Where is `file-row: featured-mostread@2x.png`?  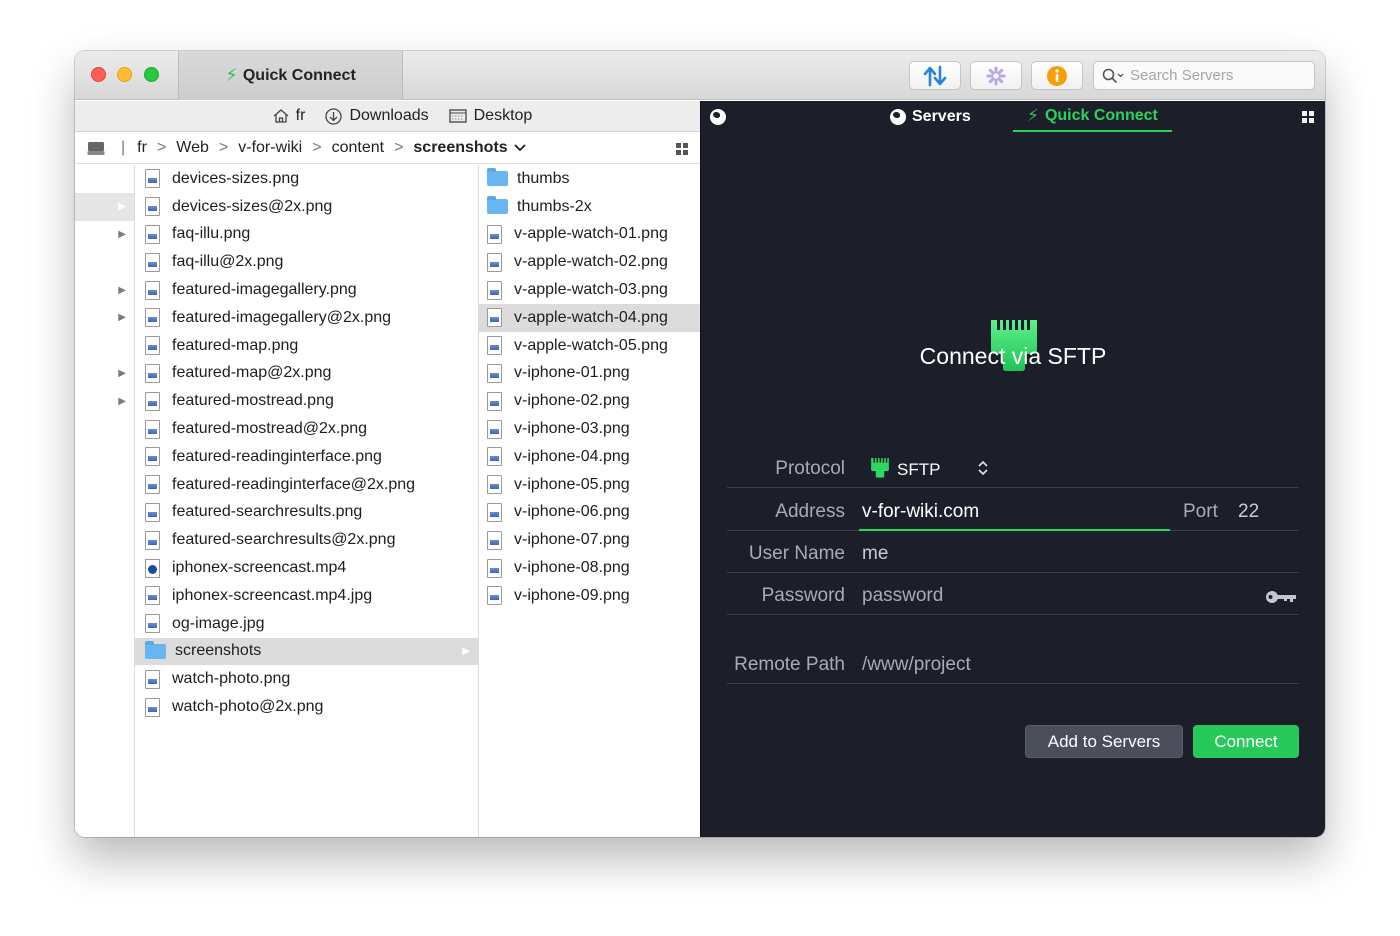
file-row: featured-mostread@2x.png is located at coordinates (306, 429).